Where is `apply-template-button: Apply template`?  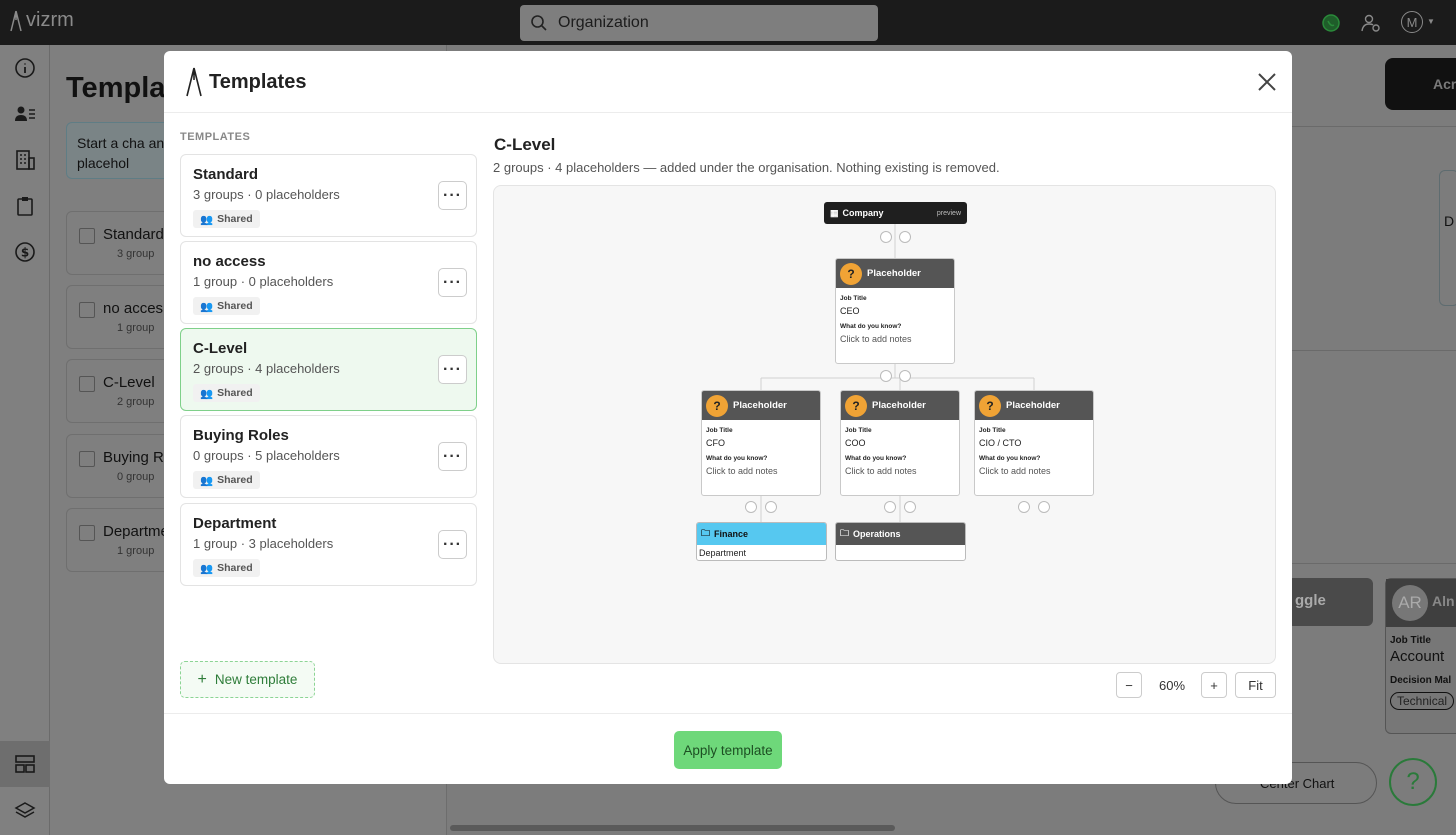
apply-template-button: Apply template is located at coordinates (728, 750).